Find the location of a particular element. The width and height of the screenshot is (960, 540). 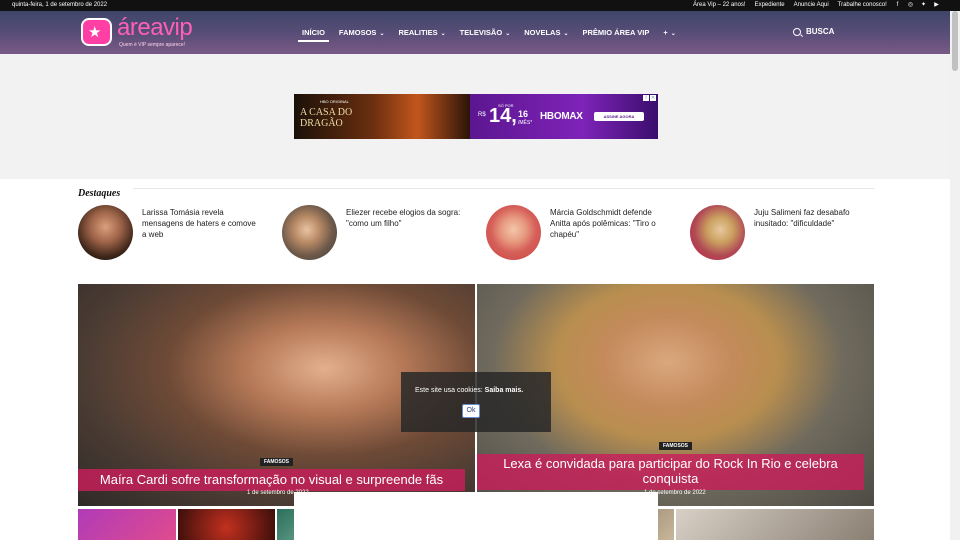

ad-title-line1: A CASA DO is located at coordinates (326, 112).